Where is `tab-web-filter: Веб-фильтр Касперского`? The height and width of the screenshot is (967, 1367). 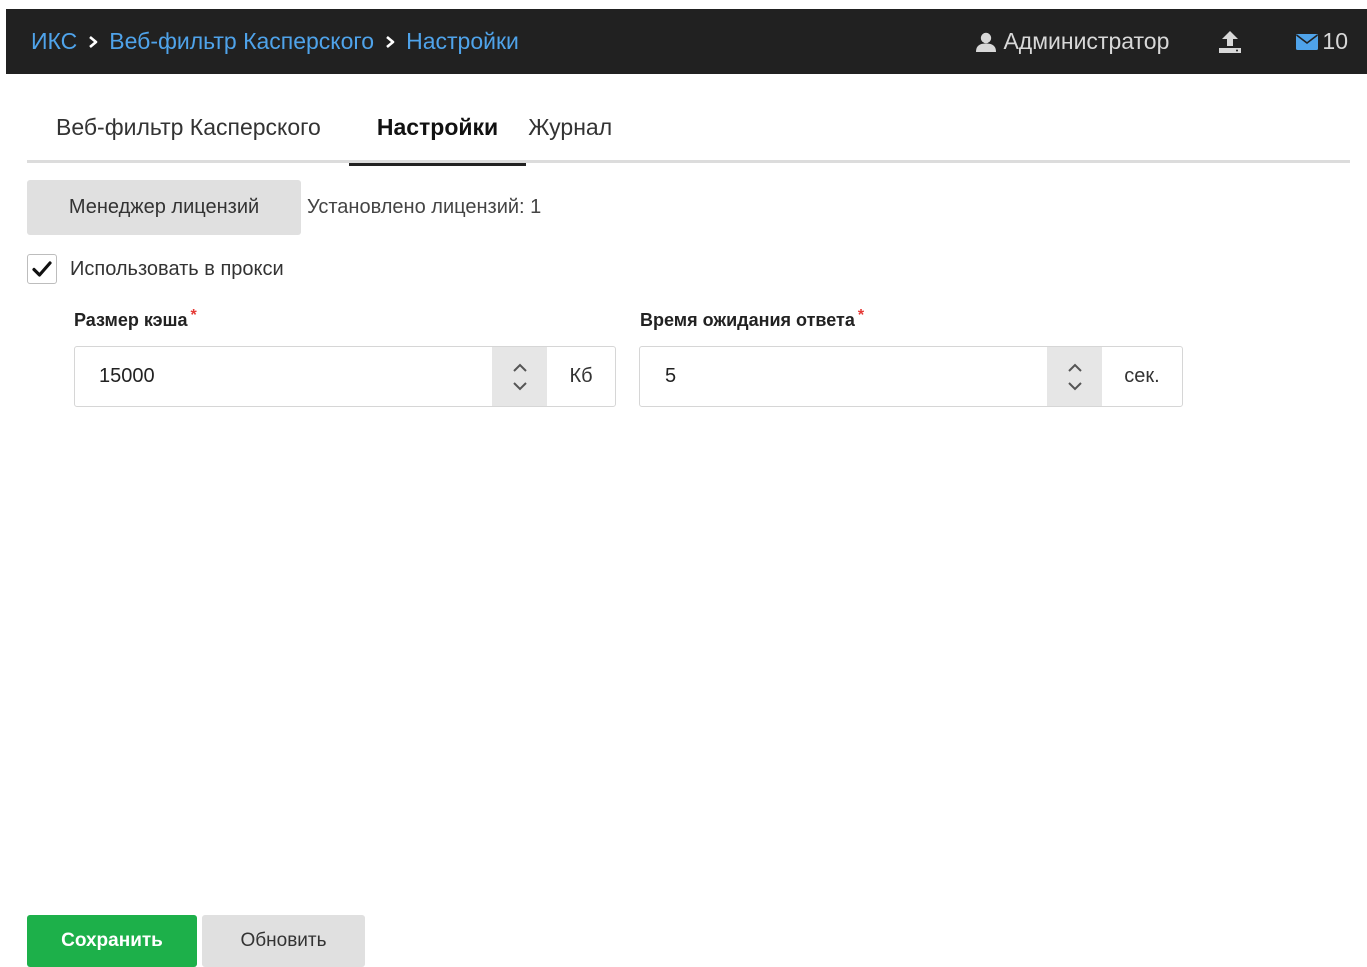 tab-web-filter: Веб-фильтр Касперского is located at coordinates (188, 127).